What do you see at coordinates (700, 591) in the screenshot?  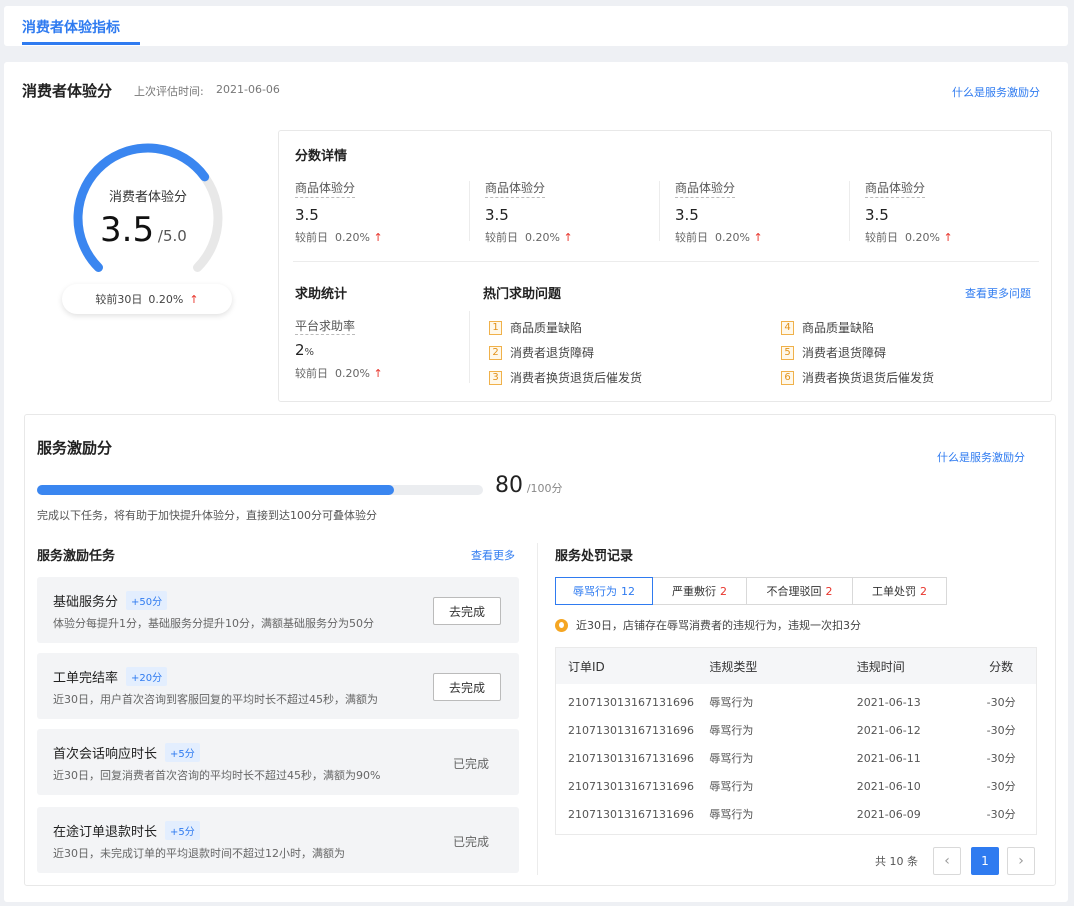 I see `tab-perfunctory: 严重敷衍 2` at bounding box center [700, 591].